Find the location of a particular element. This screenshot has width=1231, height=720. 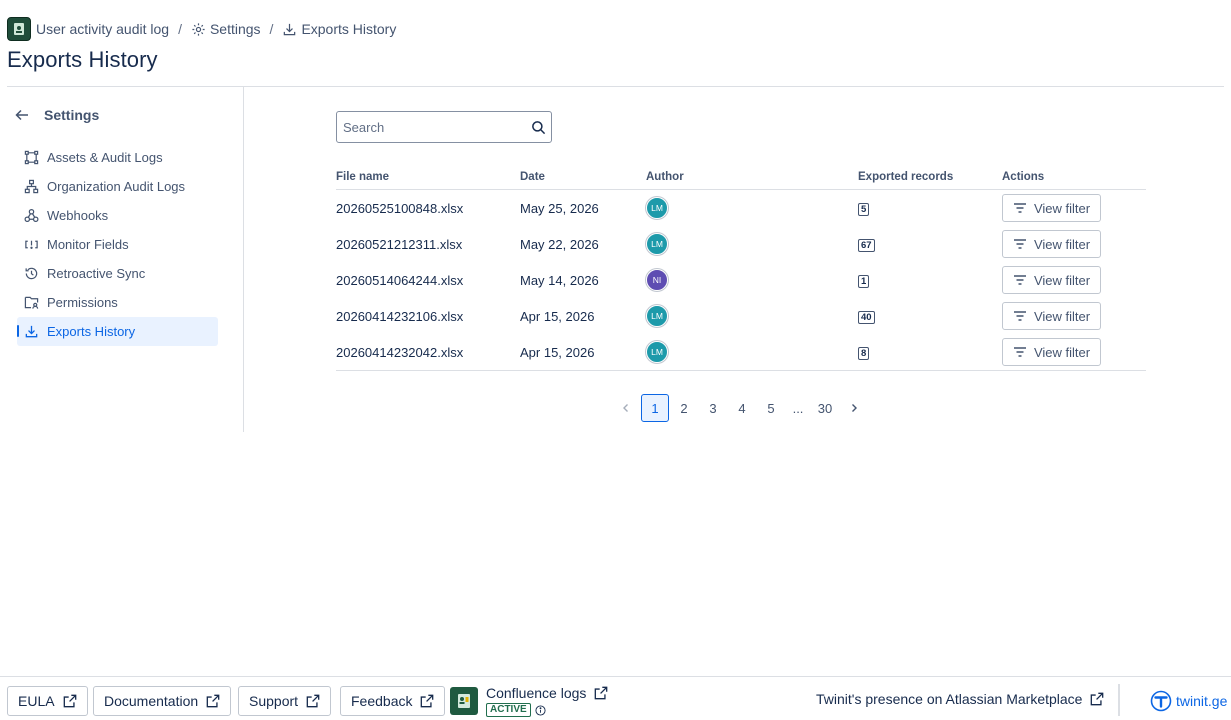

twinit-brand-label: twinit.ge is located at coordinates (1202, 701).